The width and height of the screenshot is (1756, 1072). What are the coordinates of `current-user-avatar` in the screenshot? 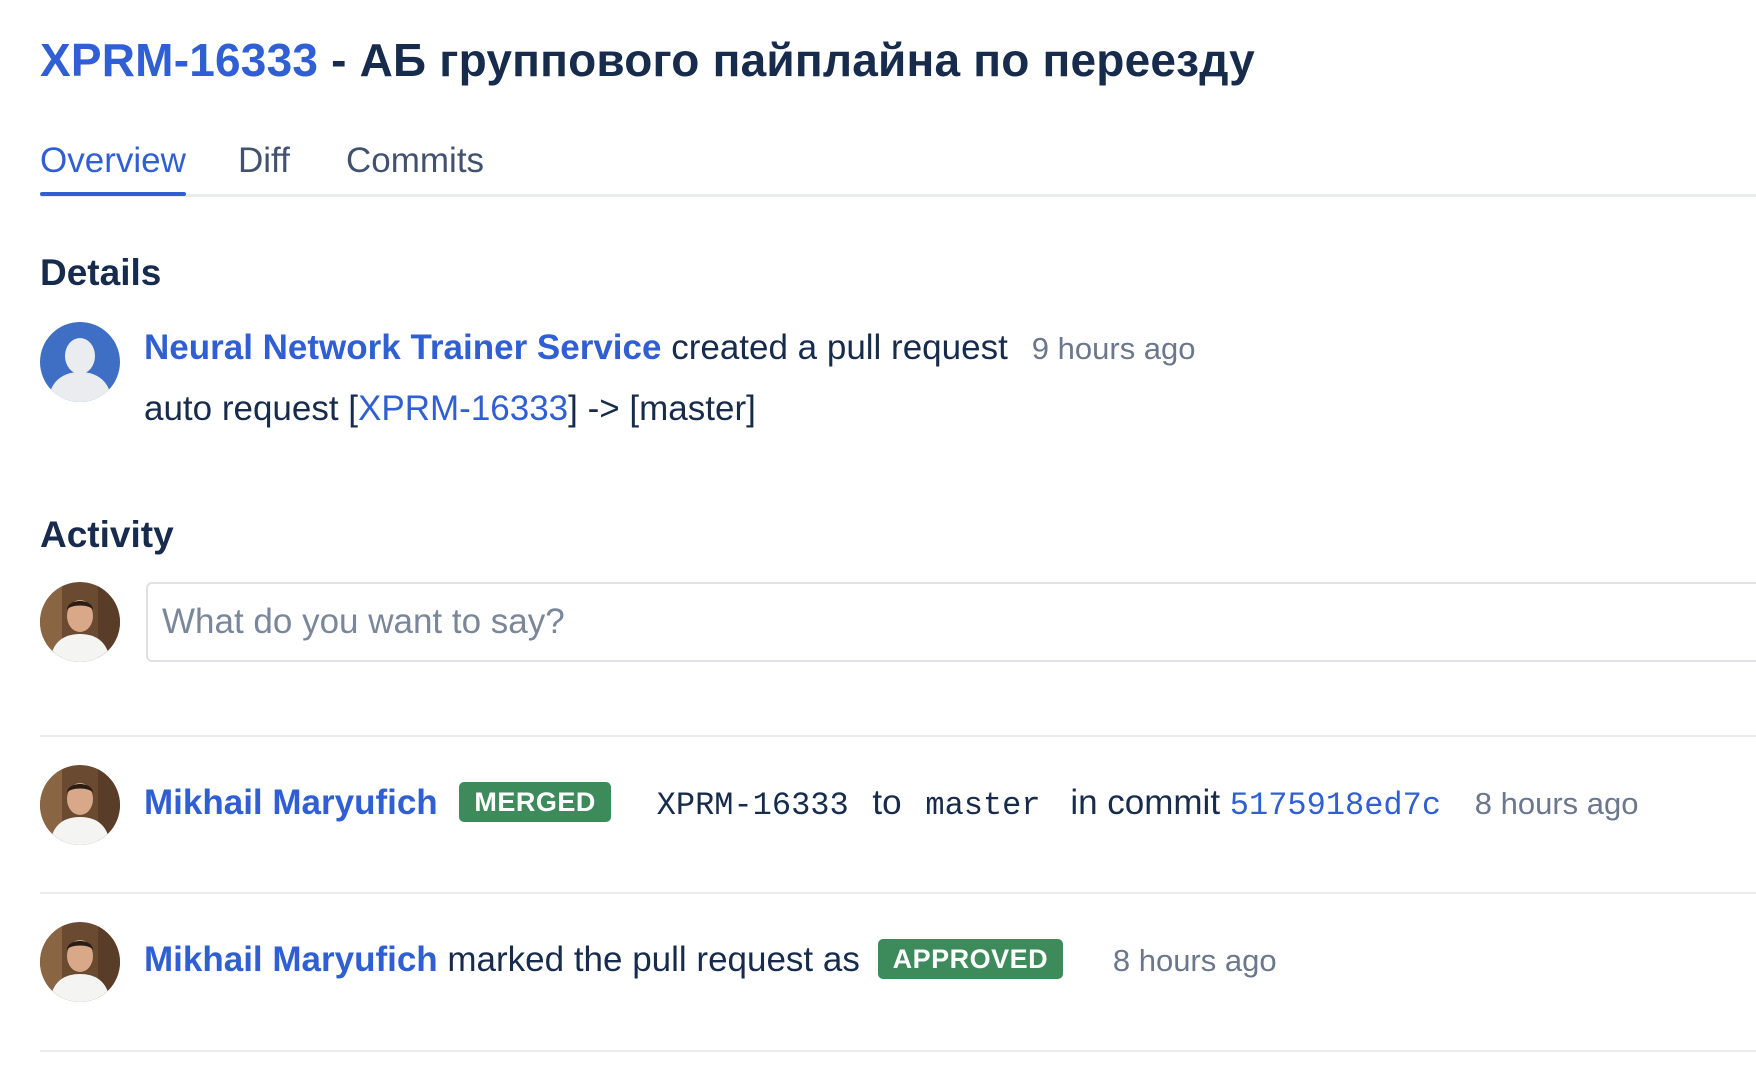 It's located at (80, 622).